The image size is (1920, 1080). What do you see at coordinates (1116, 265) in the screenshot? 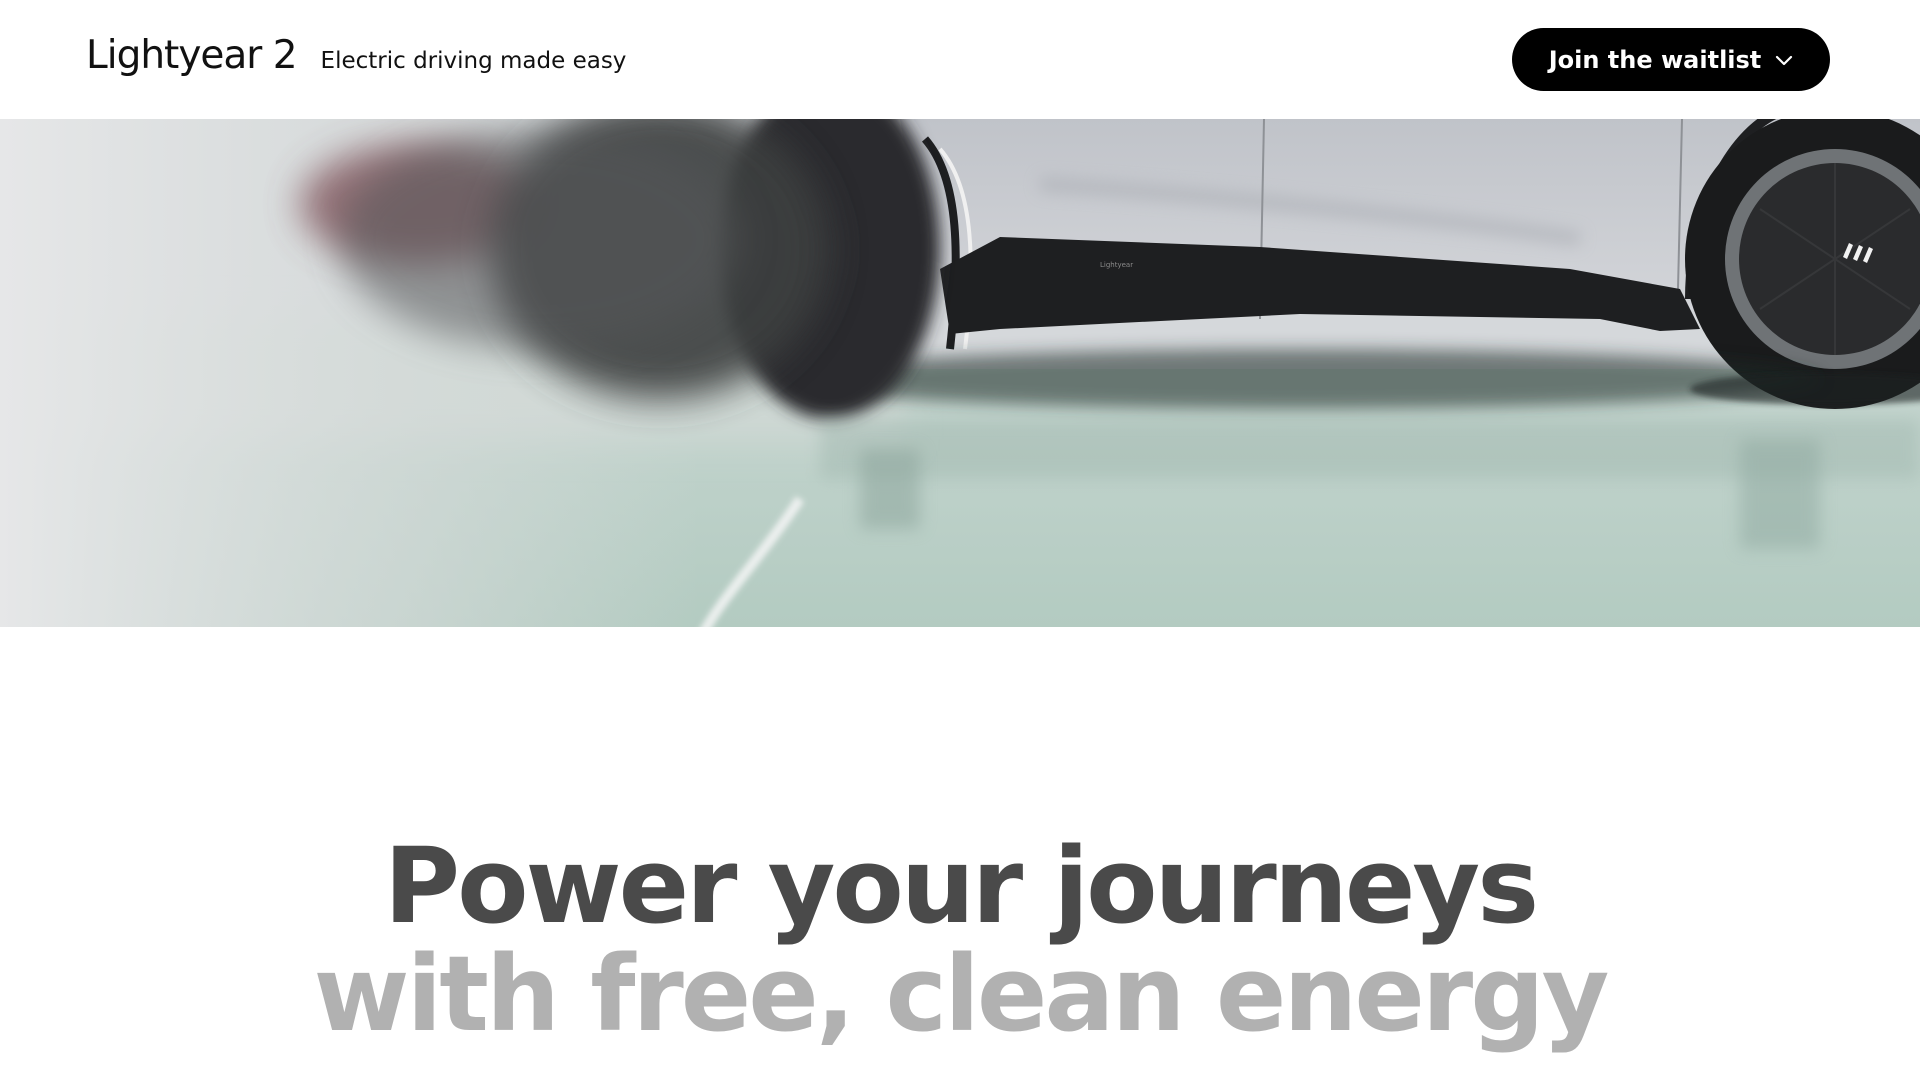
I see `svg-text: Lightyear` at bounding box center [1116, 265].